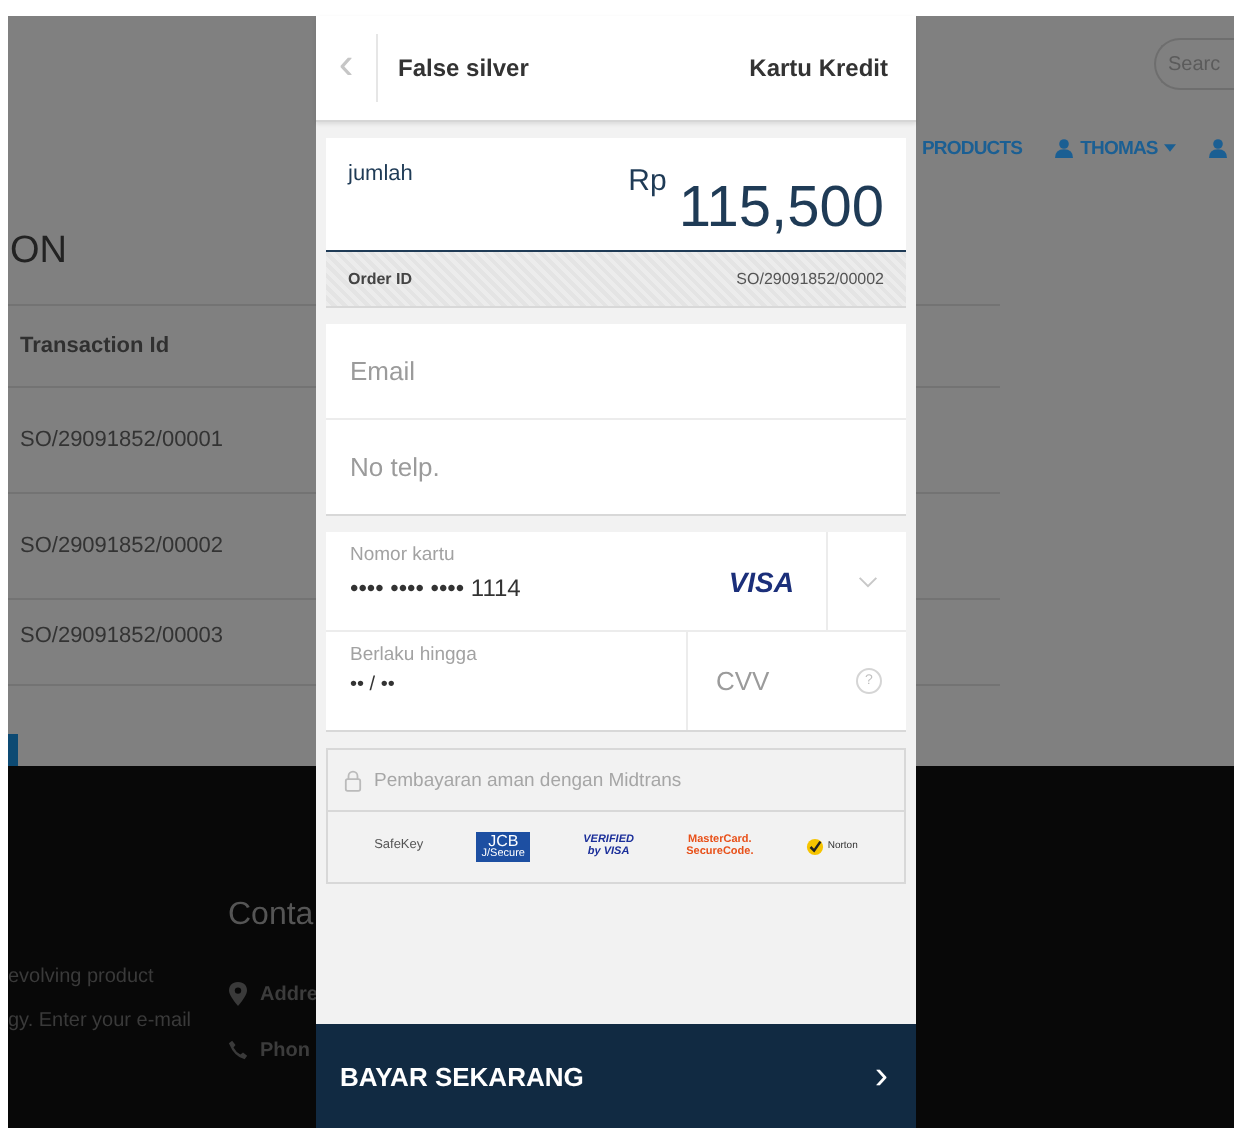  What do you see at coordinates (353, 780) in the screenshot?
I see `lock-icon` at bounding box center [353, 780].